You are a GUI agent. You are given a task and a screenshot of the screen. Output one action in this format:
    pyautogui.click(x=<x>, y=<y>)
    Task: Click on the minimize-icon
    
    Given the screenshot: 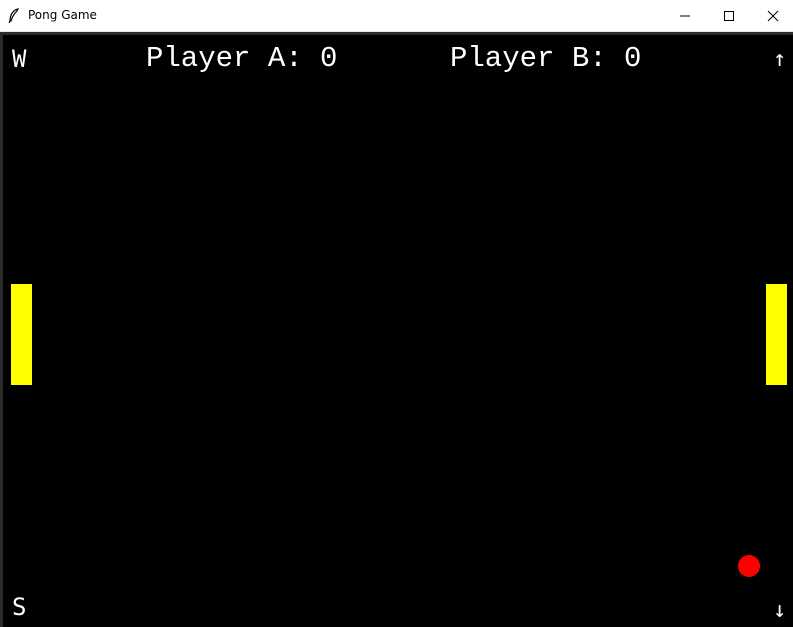 What is the action you would take?
    pyautogui.click(x=685, y=15)
    